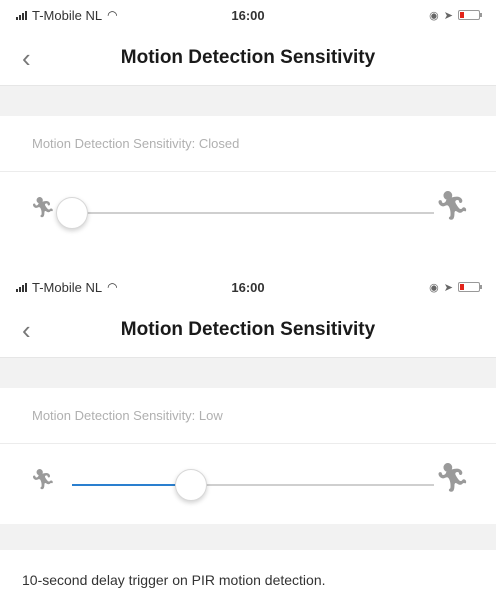 Image resolution: width=496 pixels, height=610 pixels. Describe the element at coordinates (248, 416) in the screenshot. I see `sensitivity-status-label: Motion Detection Sensitivity: Low` at that location.